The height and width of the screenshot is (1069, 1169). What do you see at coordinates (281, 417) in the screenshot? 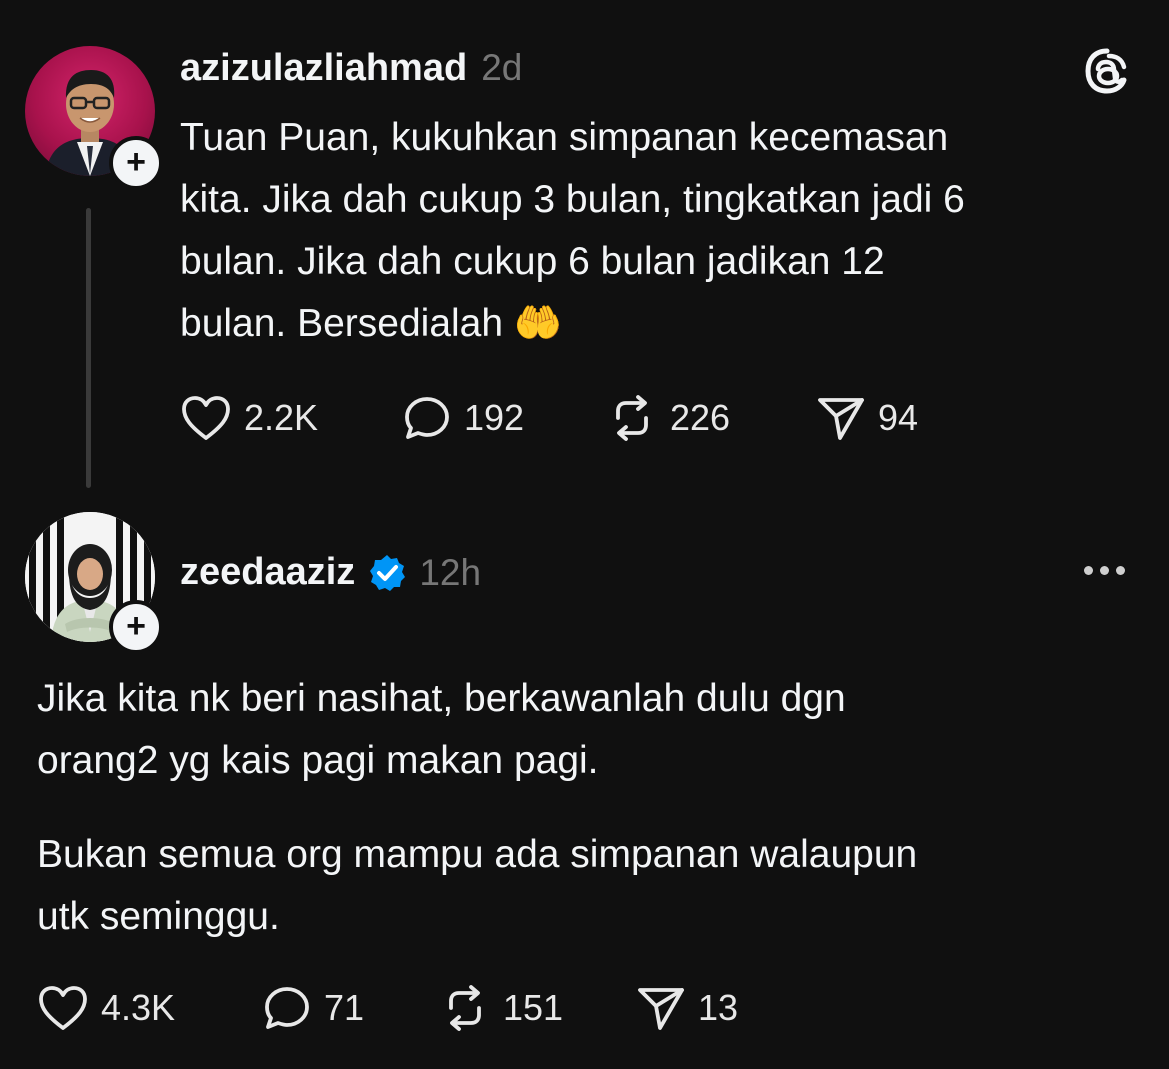
I see `like-count: 2.2K` at bounding box center [281, 417].